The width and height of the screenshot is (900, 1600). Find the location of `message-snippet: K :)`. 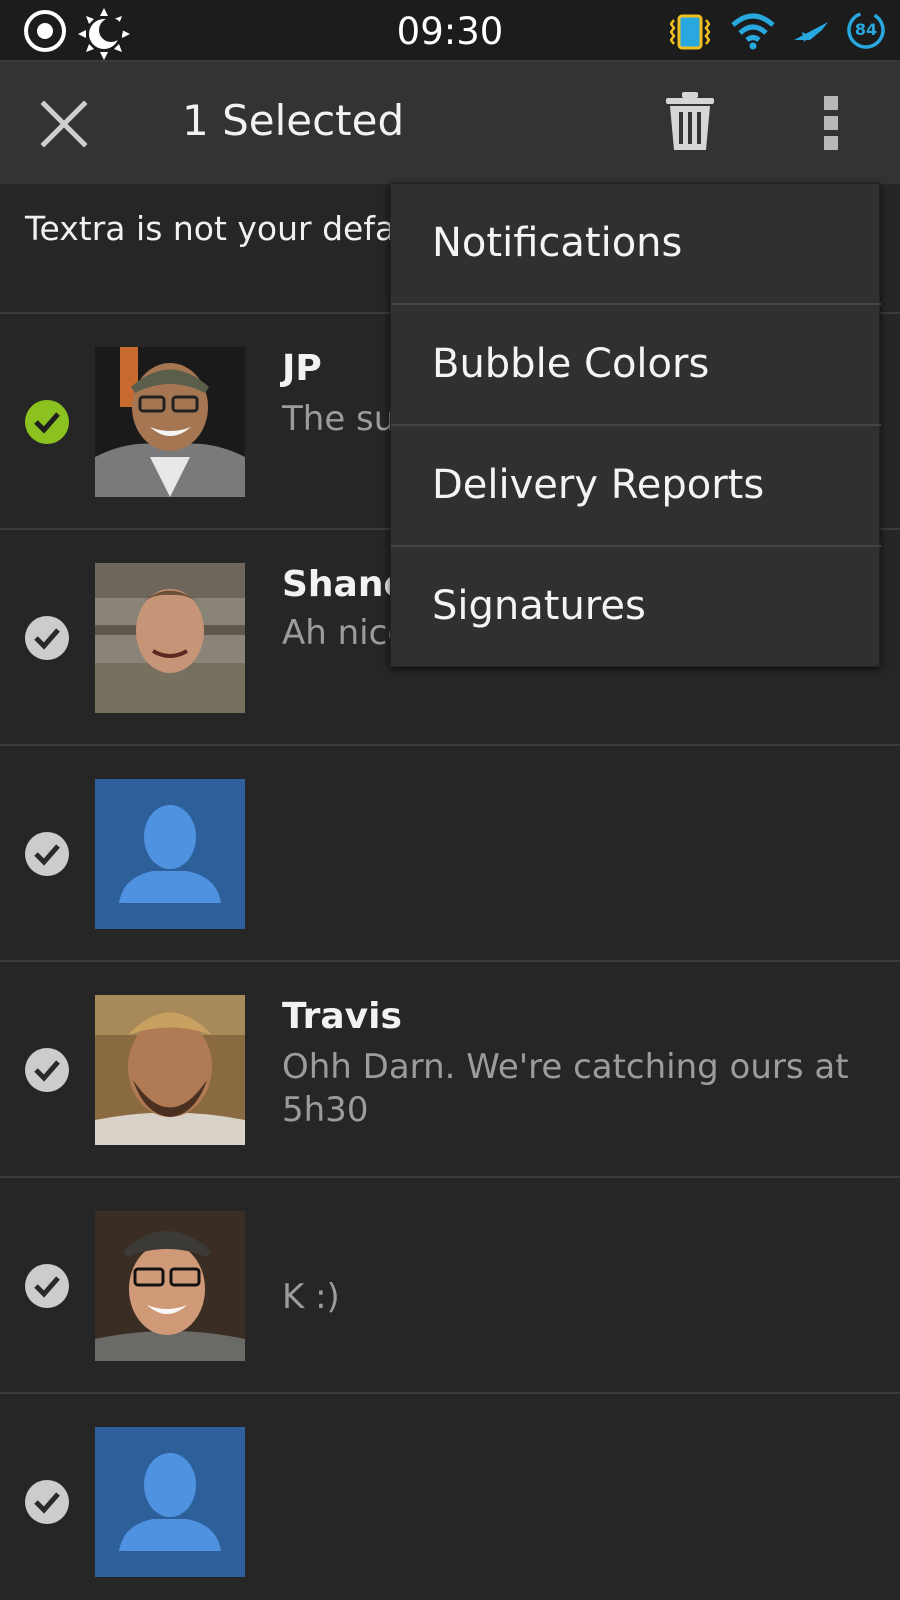

message-snippet: K :) is located at coordinates (311, 1297).